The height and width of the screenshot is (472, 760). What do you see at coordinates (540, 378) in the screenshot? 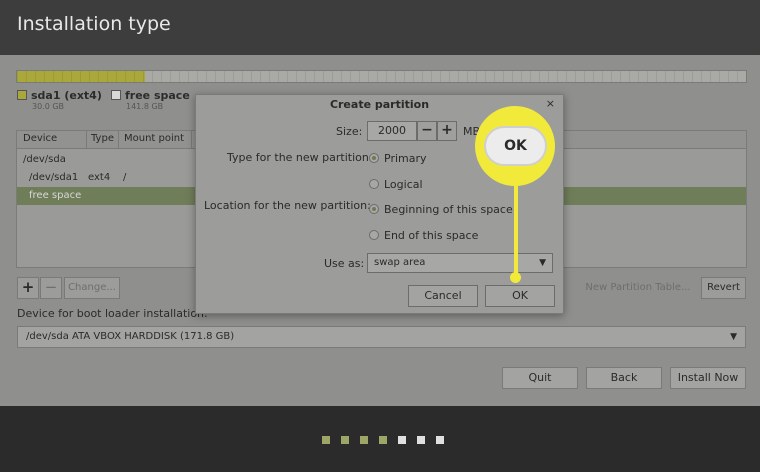
I see `quit-button: Quit` at bounding box center [540, 378].